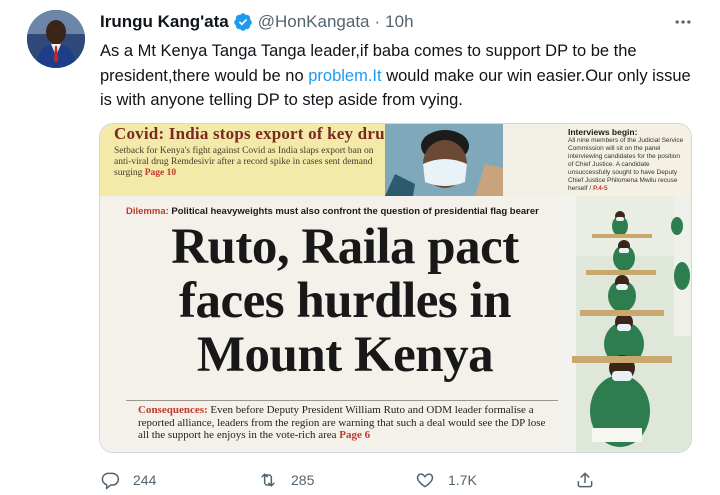 The height and width of the screenshot is (495, 720). Describe the element at coordinates (254, 133) in the screenshot. I see `newspaper-top-headline: Covid: India stops export of key drug` at that location.